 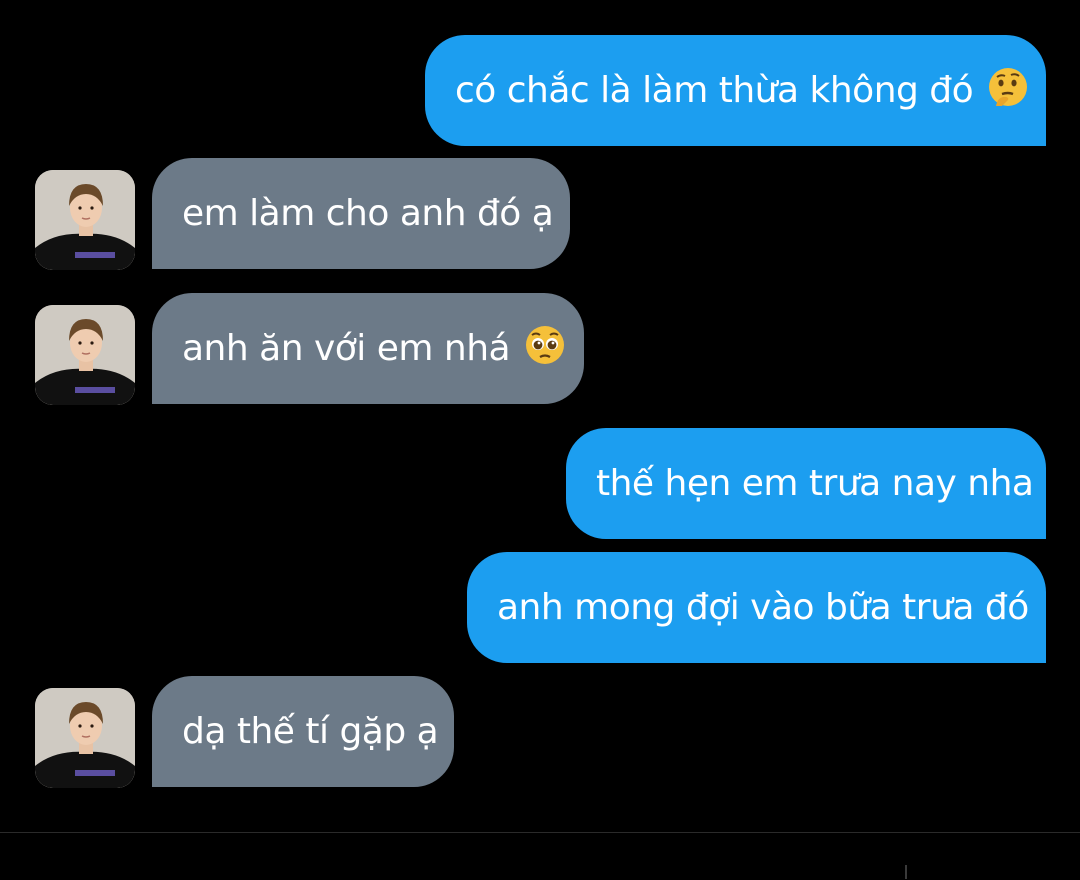 What do you see at coordinates (540, 856) in the screenshot?
I see `message-input-bar` at bounding box center [540, 856].